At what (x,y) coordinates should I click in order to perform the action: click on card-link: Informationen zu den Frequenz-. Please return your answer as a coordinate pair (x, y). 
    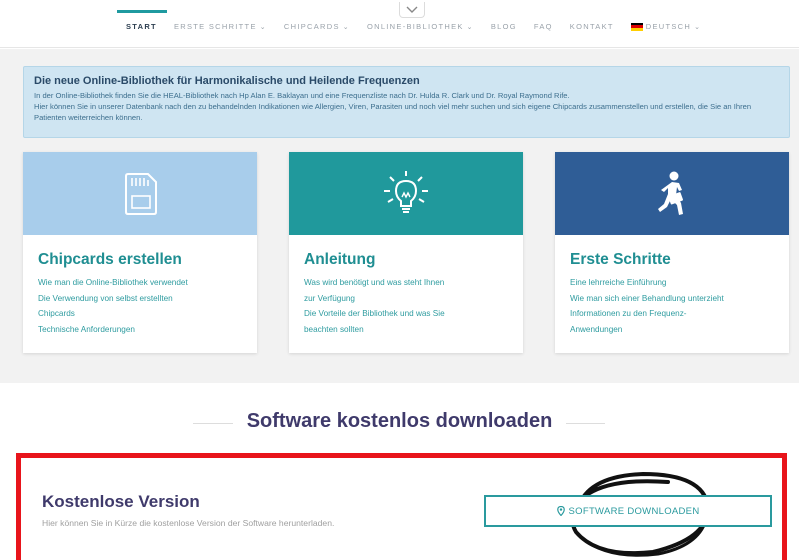
    Looking at the image, I should click on (672, 314).